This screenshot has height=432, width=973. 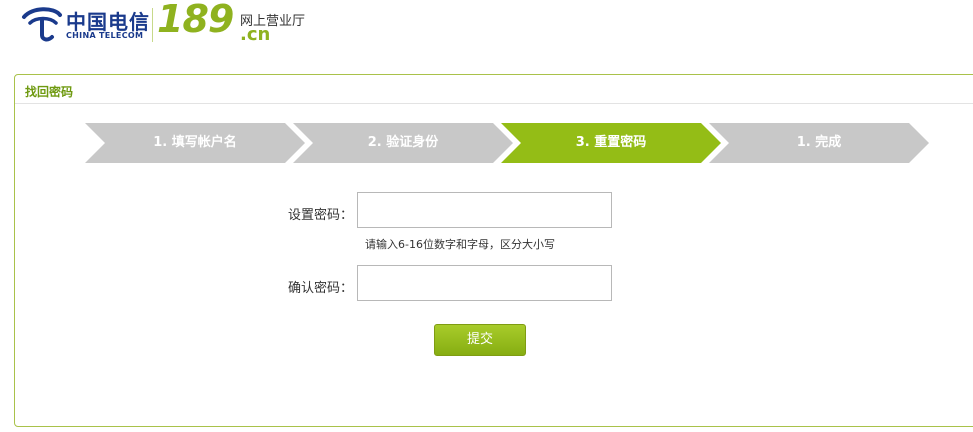 I want to click on password-label: 设置密码：, so click(x=320, y=215).